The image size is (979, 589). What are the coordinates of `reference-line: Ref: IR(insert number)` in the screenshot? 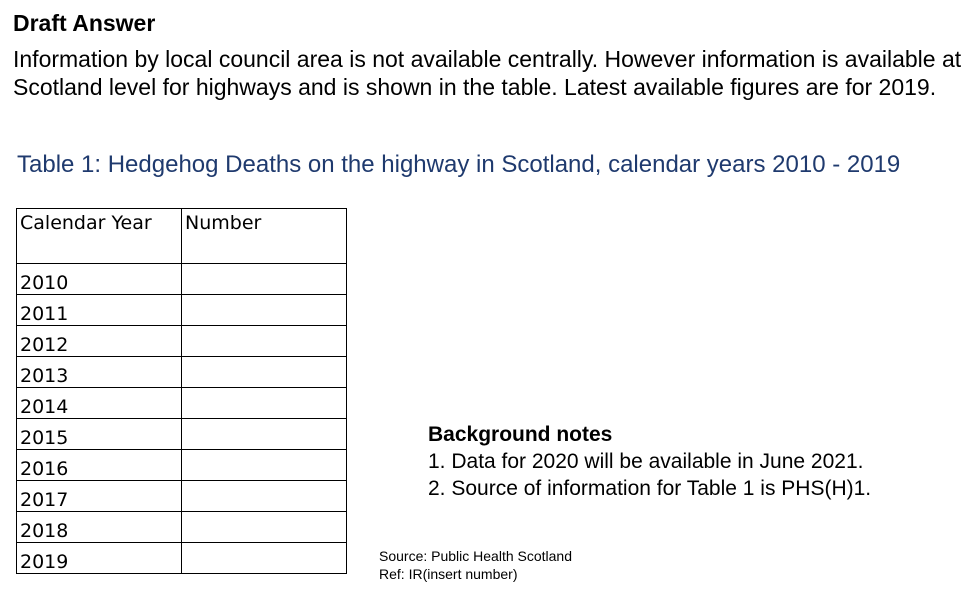 It's located at (448, 574).